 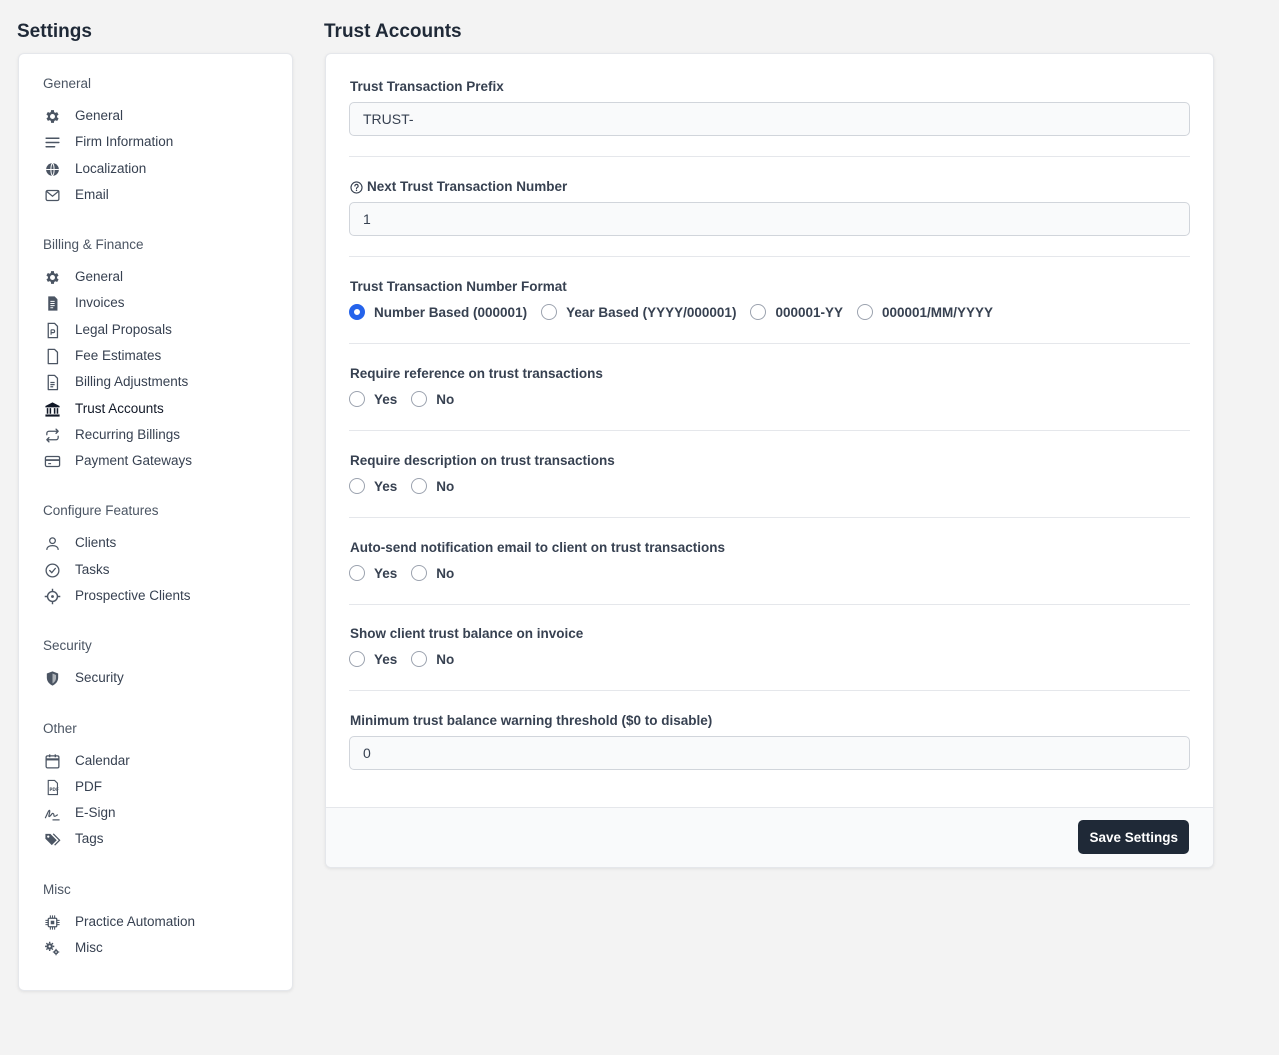 I want to click on sidebar-item-label: Billing Adjustments, so click(x=132, y=381).